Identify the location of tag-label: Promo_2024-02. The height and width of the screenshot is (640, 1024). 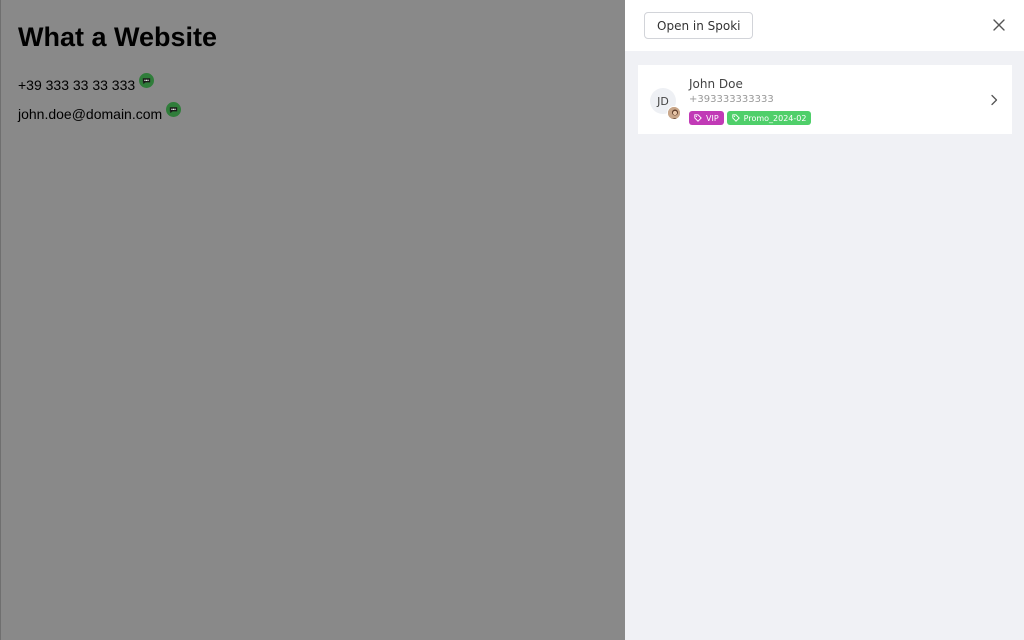
(775, 118).